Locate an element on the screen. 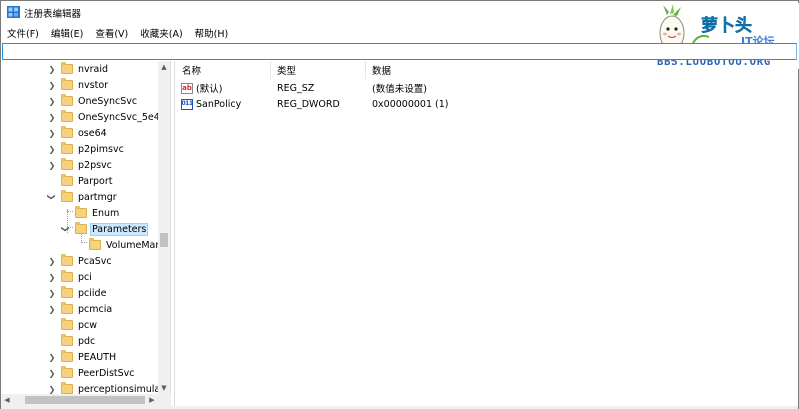  tree-item: ❯ pciide is located at coordinates (77, 293).